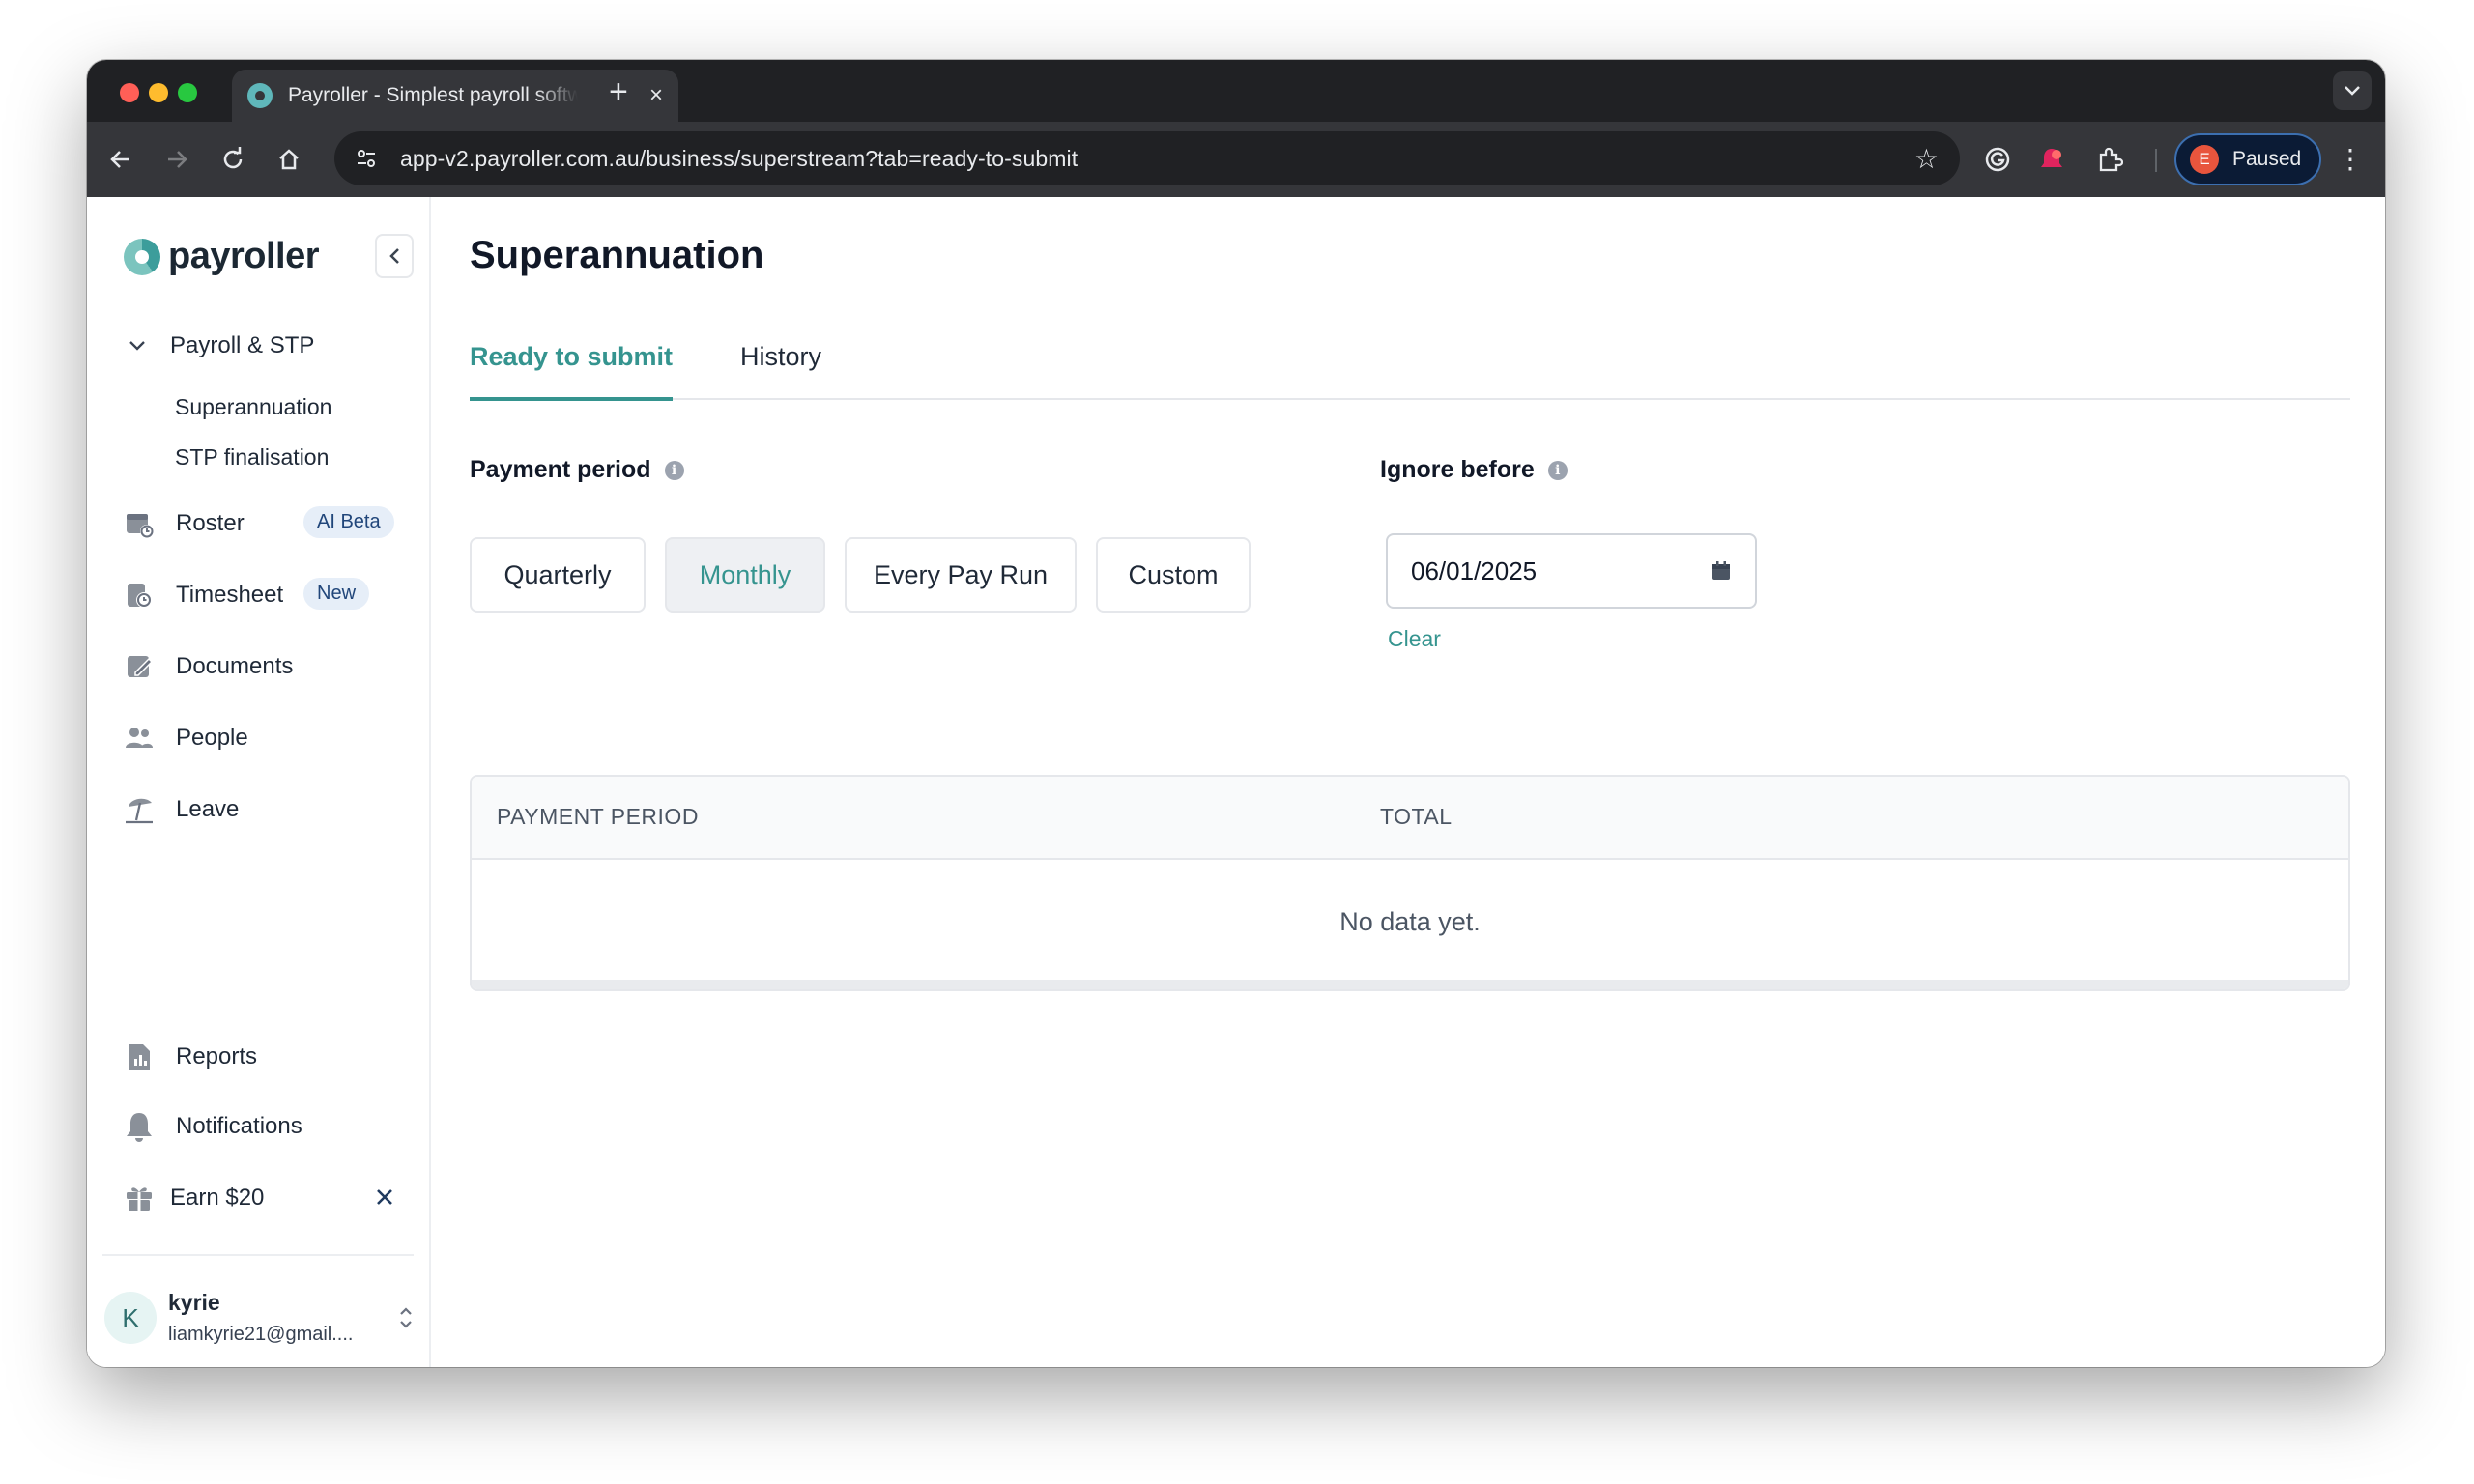 Image resolution: width=2474 pixels, height=1484 pixels. Describe the element at coordinates (349, 522) in the screenshot. I see `ai-beta-badge: AI Beta` at that location.